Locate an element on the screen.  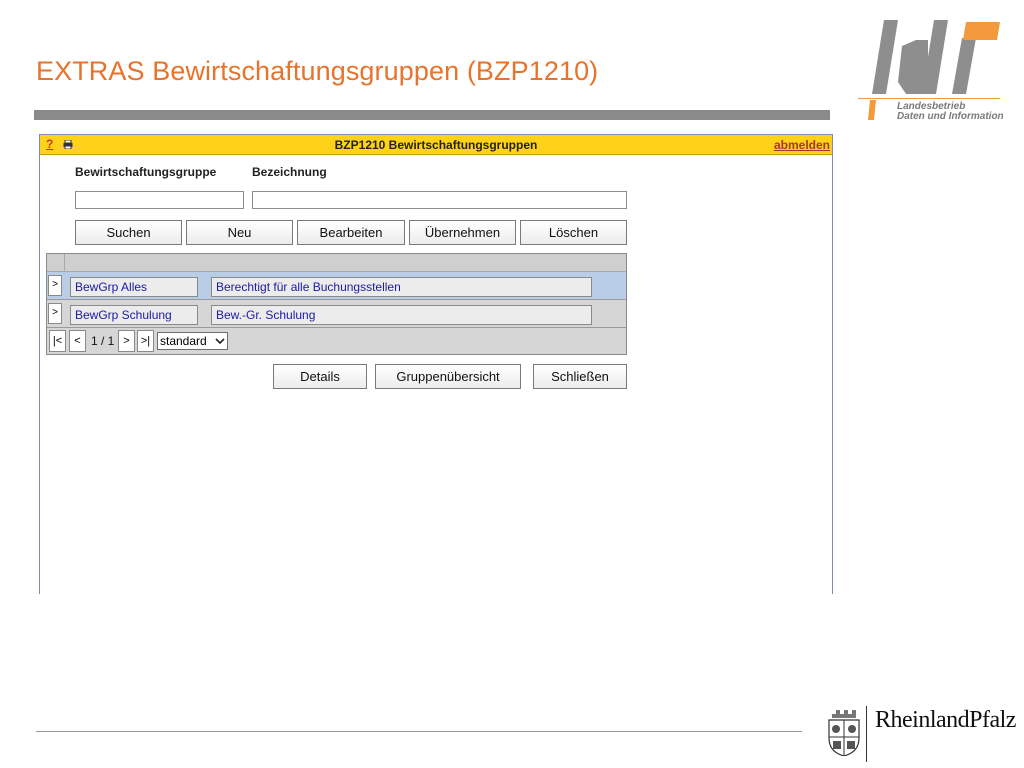
group-input is located at coordinates (159, 200).